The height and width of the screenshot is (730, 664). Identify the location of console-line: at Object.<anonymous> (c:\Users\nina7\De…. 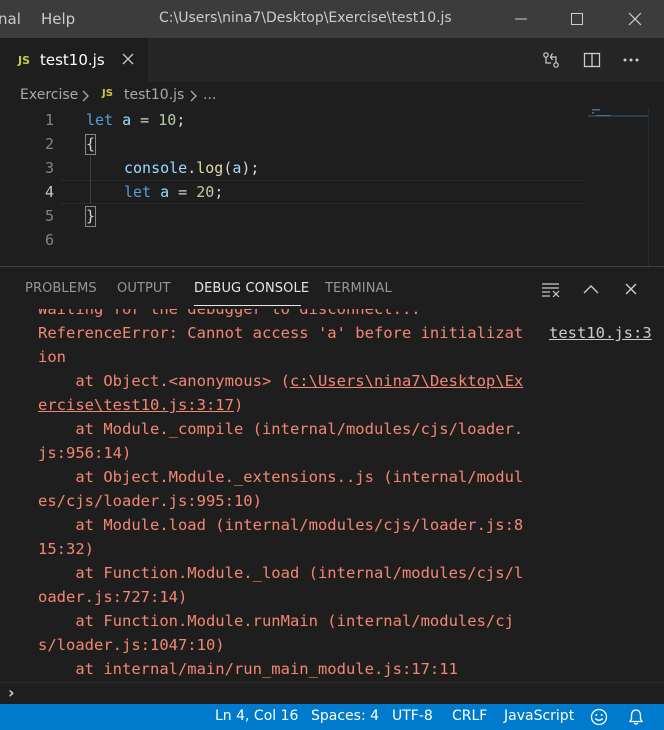
(280, 381).